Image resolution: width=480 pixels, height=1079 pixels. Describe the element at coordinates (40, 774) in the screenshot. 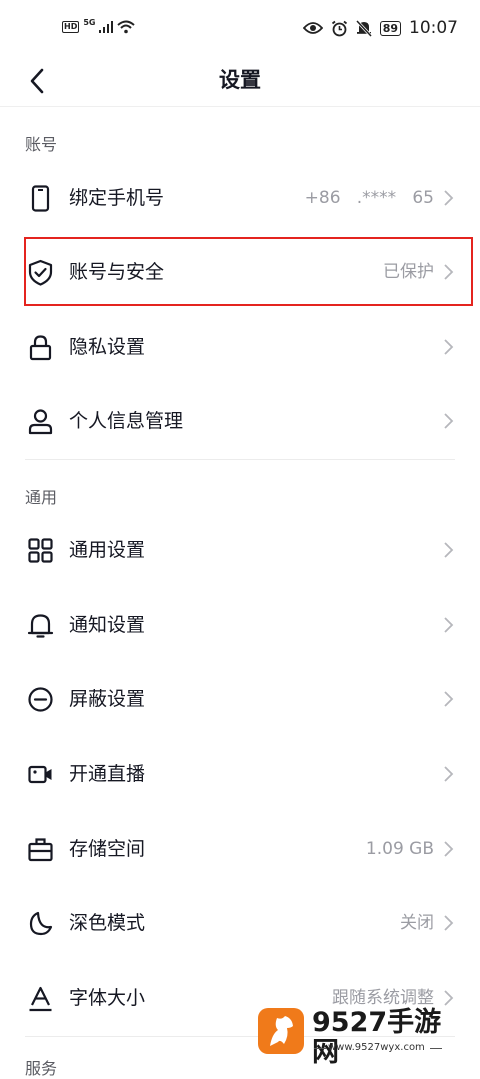

I see `video-camera-icon` at that location.